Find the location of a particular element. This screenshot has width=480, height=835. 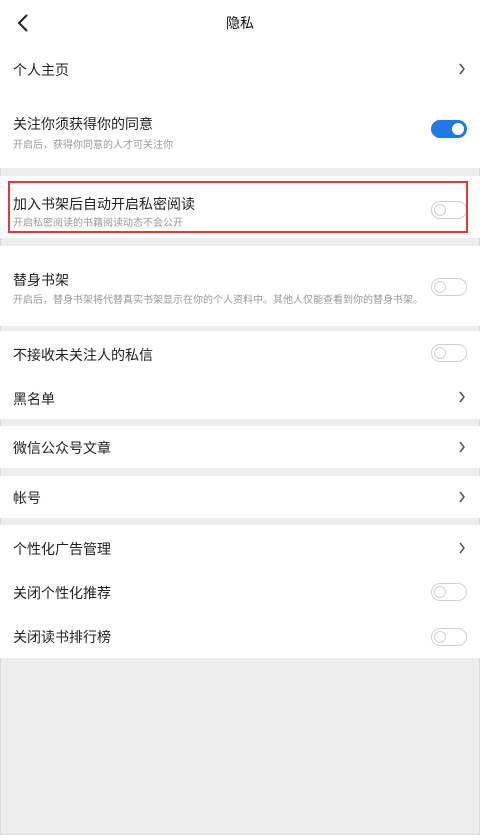

section-messages: 不接收未关注人的私信 黑名单 is located at coordinates (240, 375).